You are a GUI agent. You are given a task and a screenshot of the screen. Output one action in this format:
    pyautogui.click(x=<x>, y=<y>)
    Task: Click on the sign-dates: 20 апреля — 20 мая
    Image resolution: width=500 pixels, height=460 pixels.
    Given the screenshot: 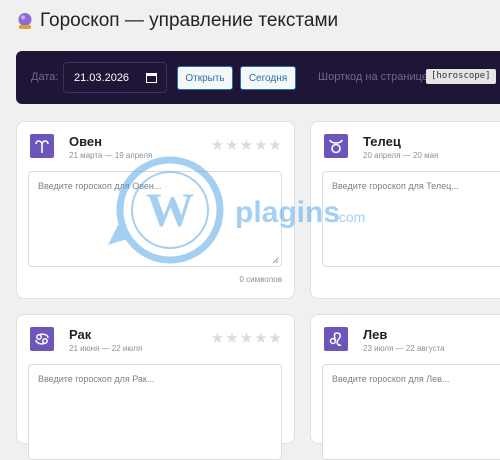 What is the action you would take?
    pyautogui.click(x=401, y=155)
    